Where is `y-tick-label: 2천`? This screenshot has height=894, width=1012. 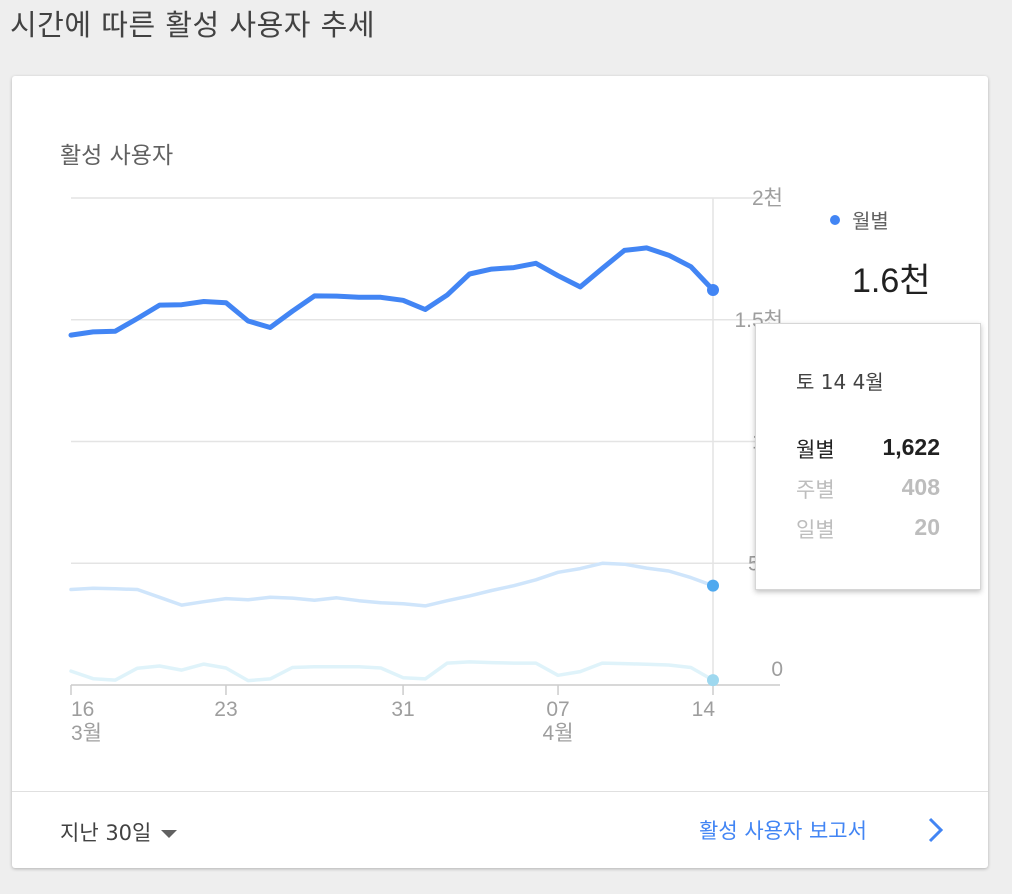 y-tick-label: 2천 is located at coordinates (767, 198).